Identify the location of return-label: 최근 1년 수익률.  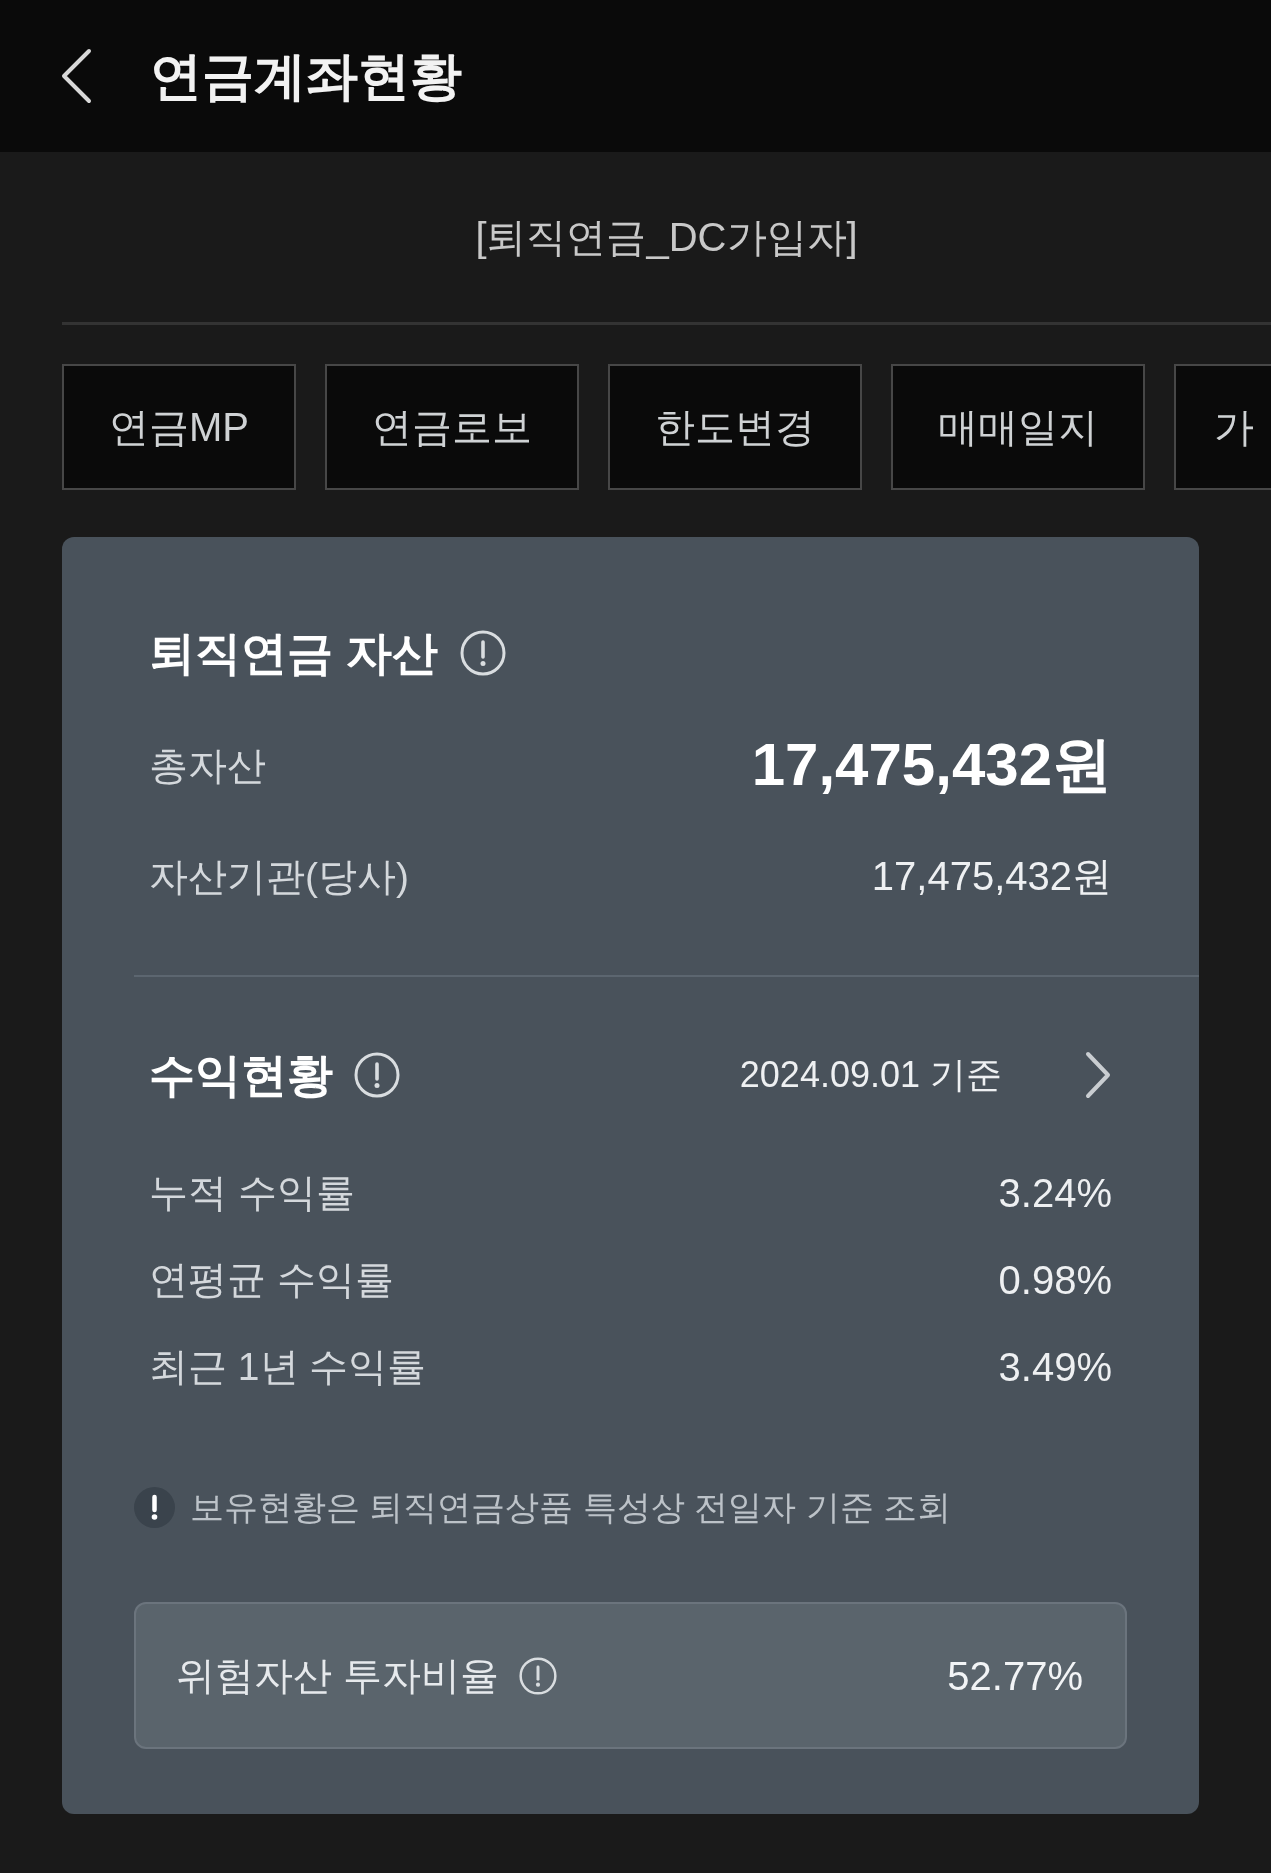
(288, 1366).